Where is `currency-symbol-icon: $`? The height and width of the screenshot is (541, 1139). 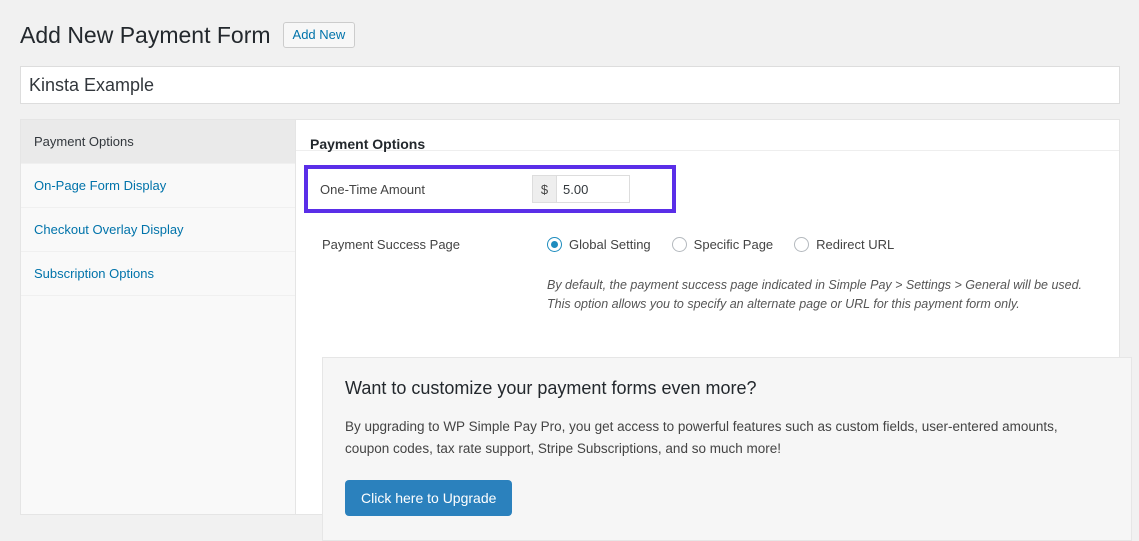 currency-symbol-icon: $ is located at coordinates (544, 189).